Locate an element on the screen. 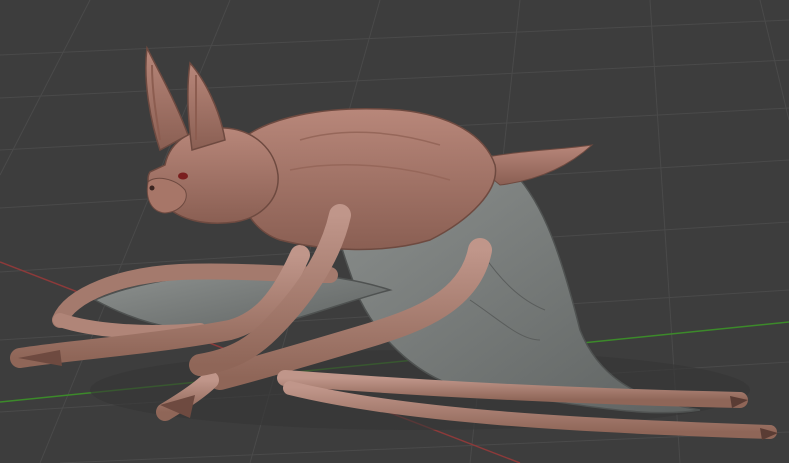 The height and width of the screenshot is (463, 789). nostril is located at coordinates (152, 188).